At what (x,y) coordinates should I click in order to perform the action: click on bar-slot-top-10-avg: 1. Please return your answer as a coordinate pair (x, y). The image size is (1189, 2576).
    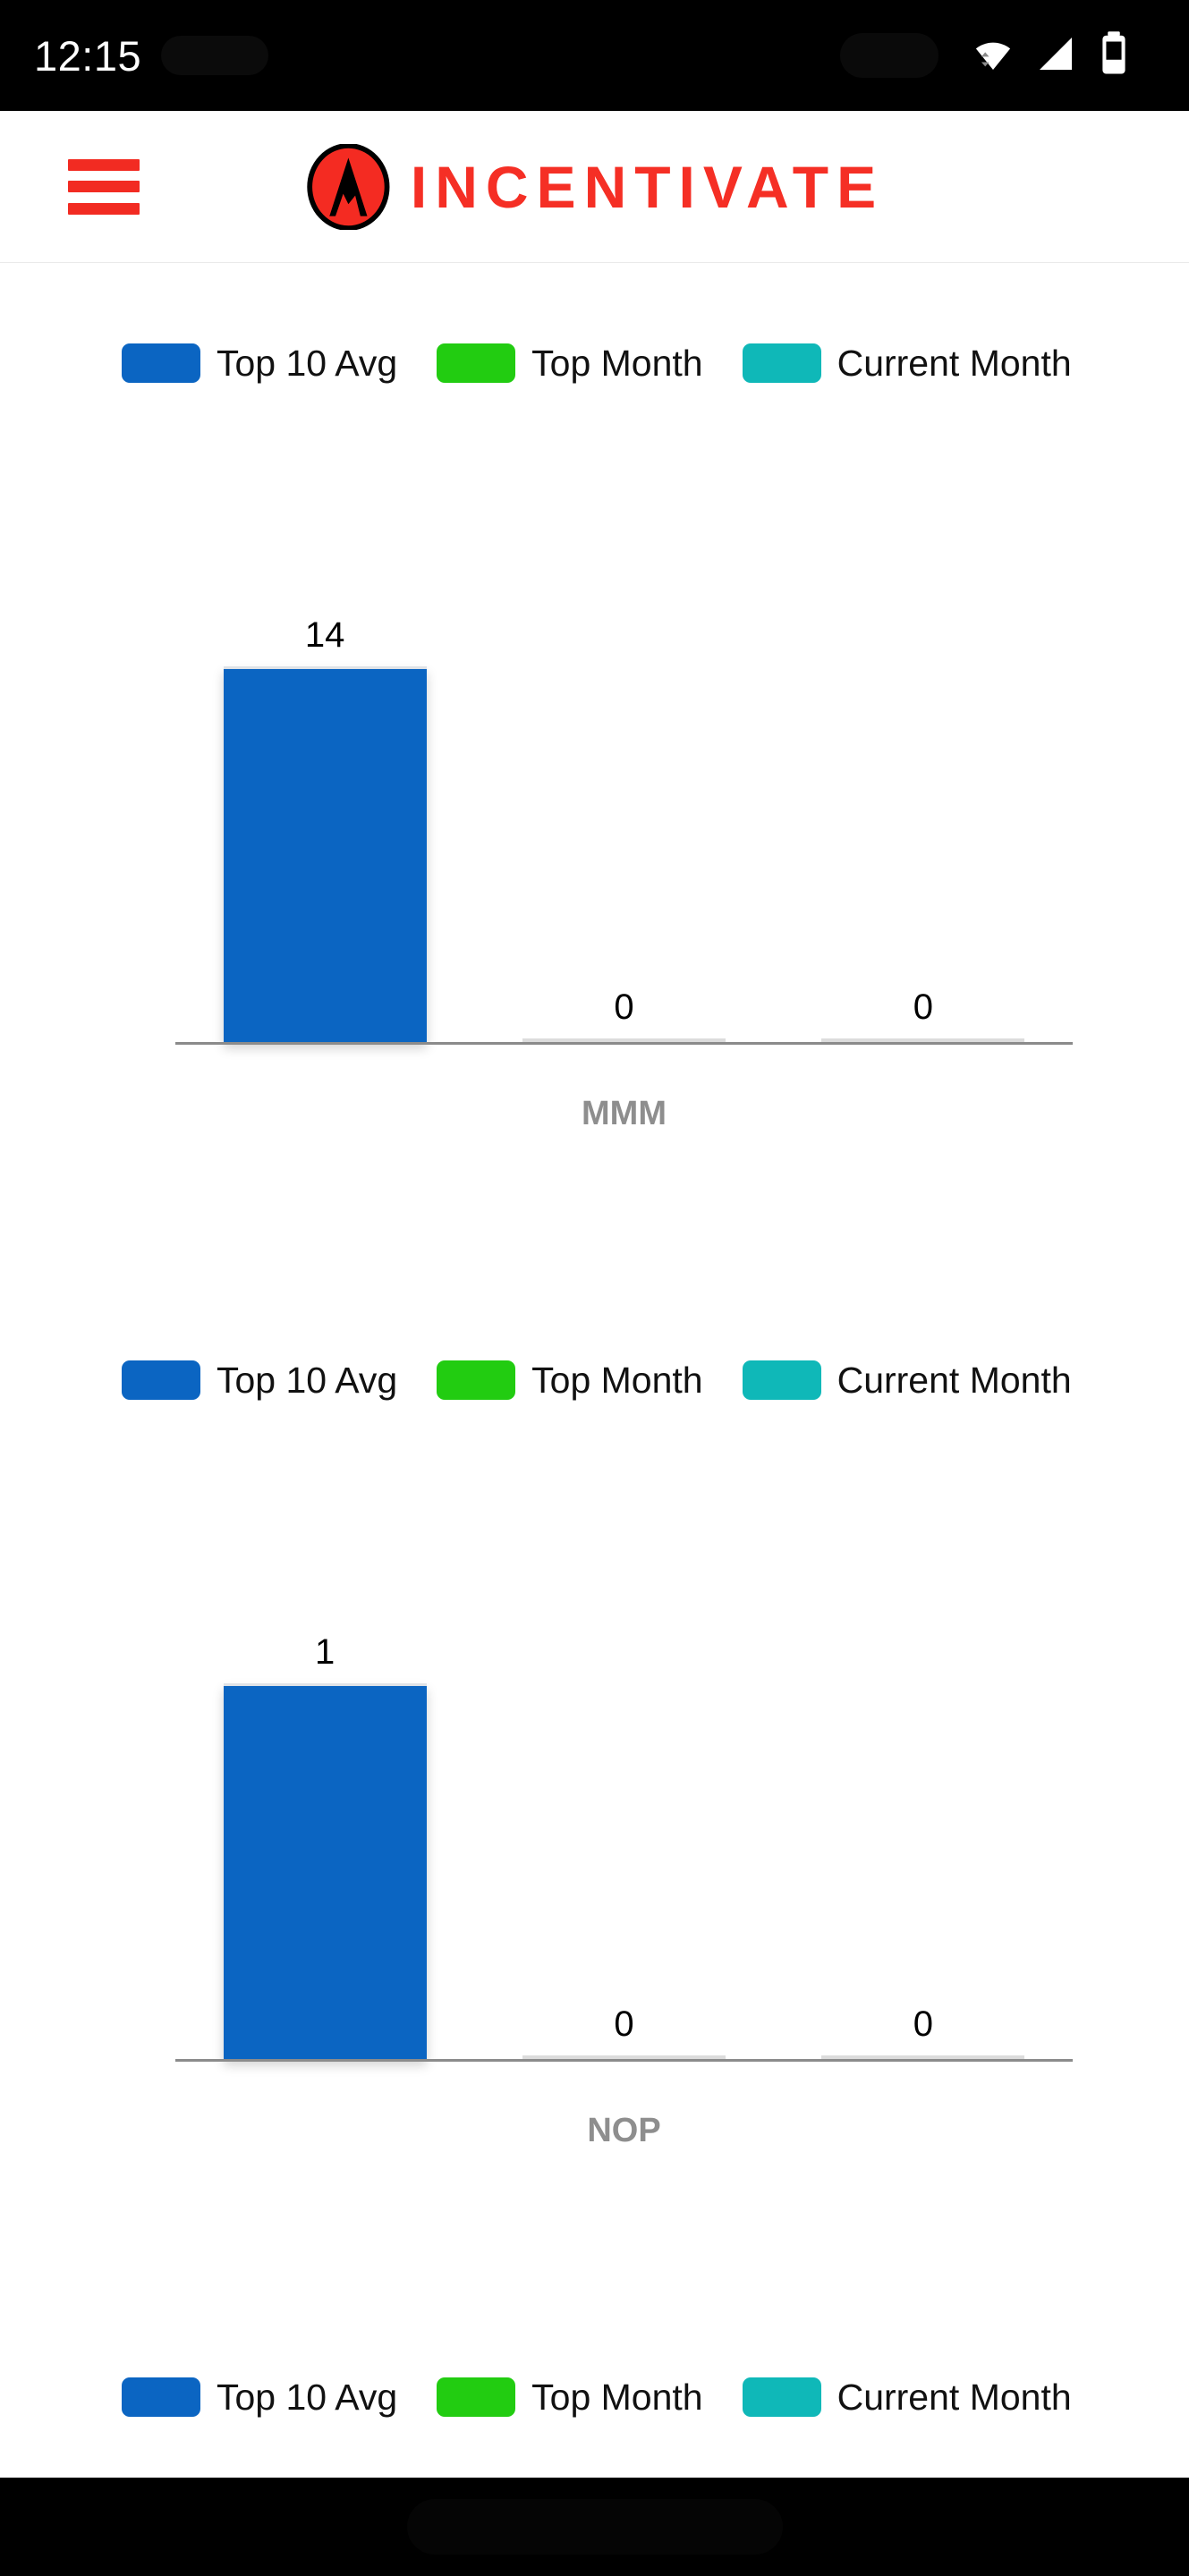
    Looking at the image, I should click on (324, 1826).